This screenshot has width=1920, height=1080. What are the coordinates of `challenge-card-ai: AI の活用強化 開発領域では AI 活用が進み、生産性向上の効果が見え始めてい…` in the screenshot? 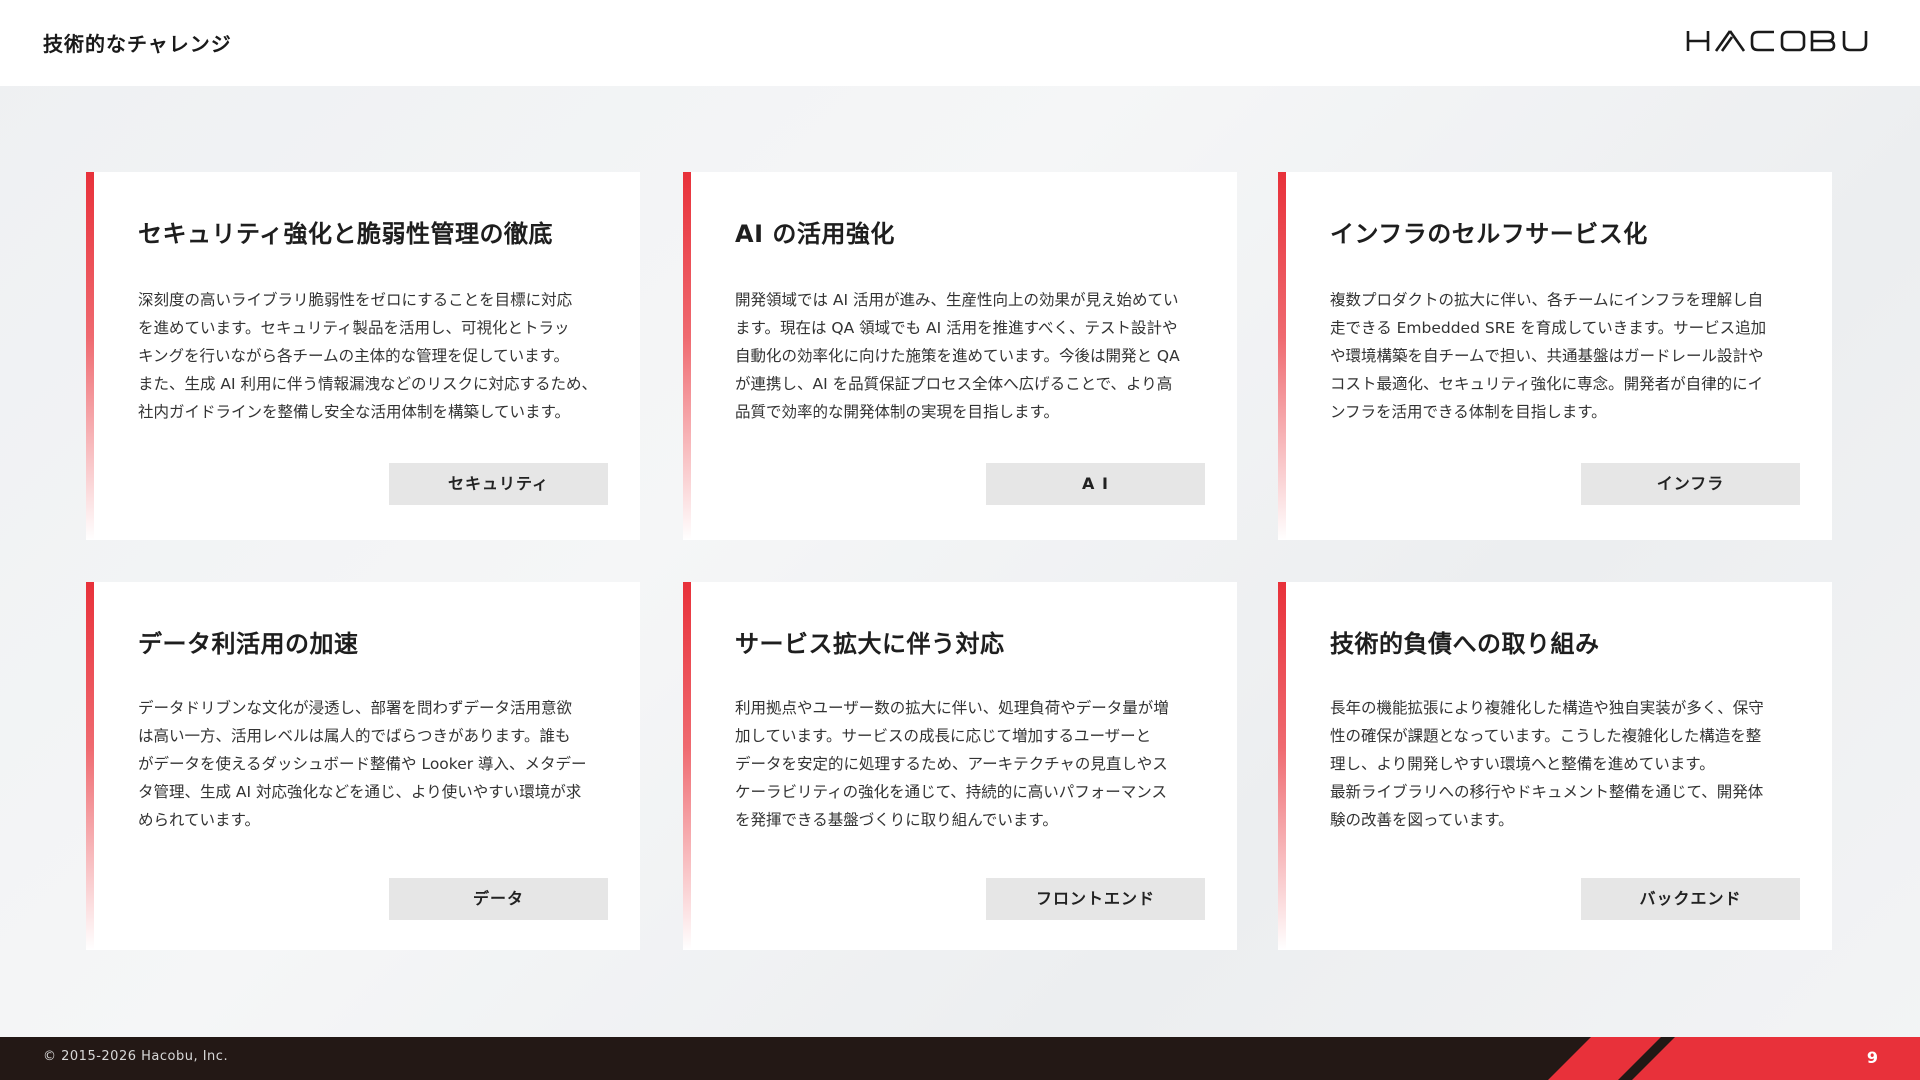 It's located at (960, 356).